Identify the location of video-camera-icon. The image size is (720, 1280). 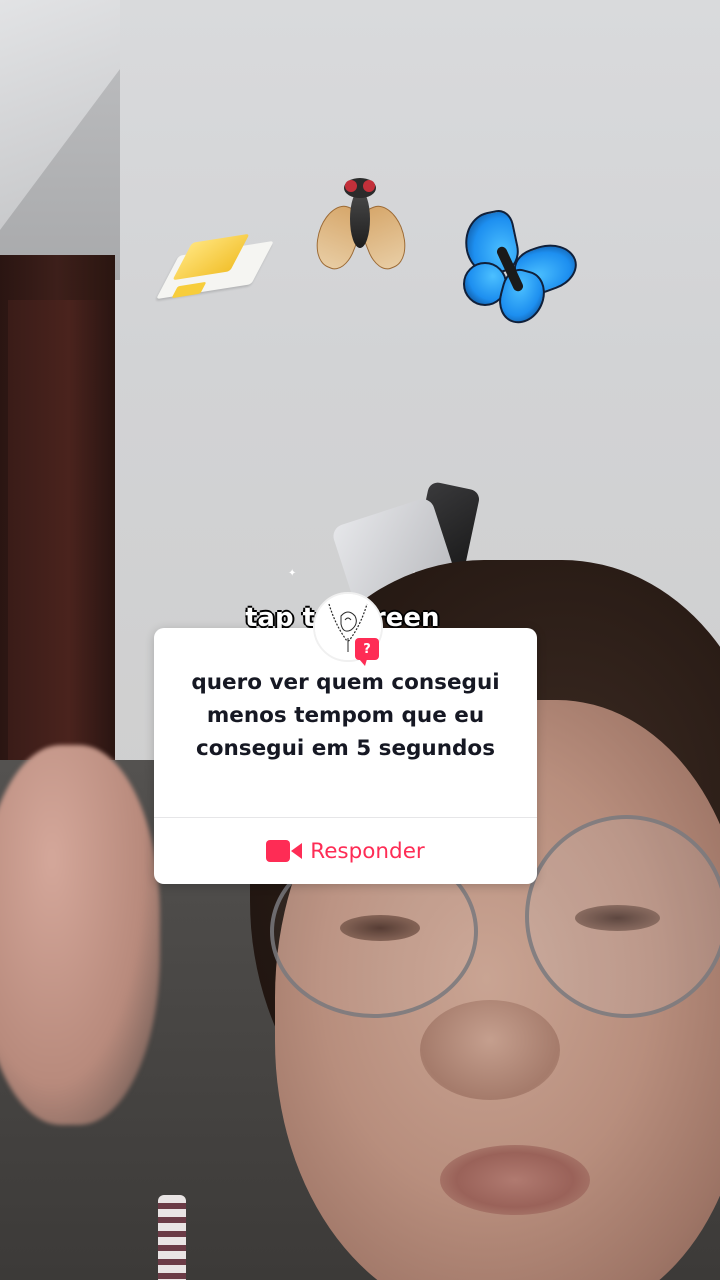
(284, 851).